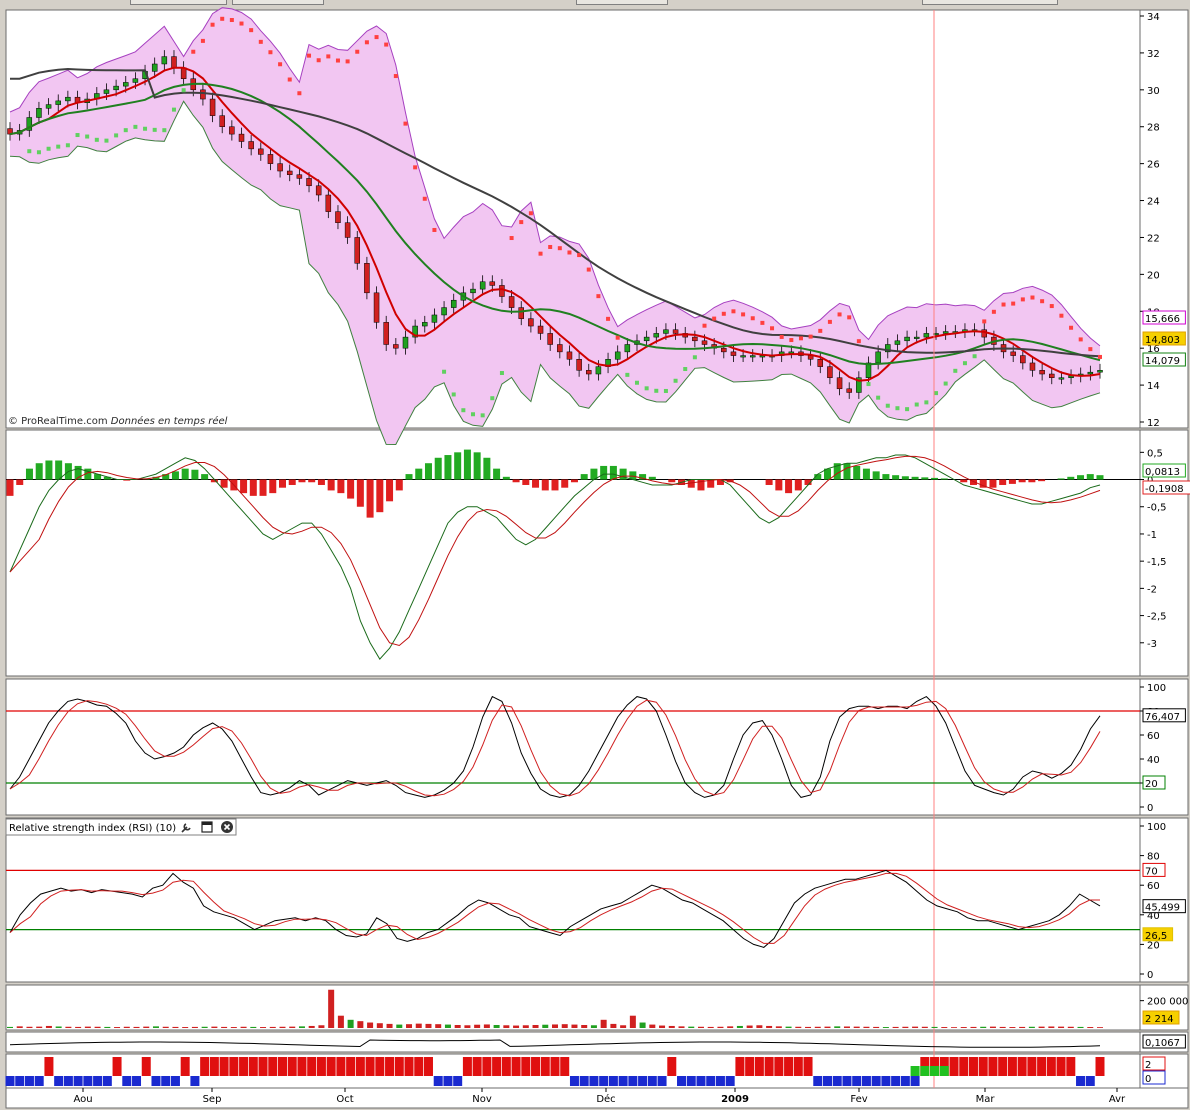 This screenshot has width=1190, height=1110. I want to click on month-label: Avr, so click(1117, 1099).